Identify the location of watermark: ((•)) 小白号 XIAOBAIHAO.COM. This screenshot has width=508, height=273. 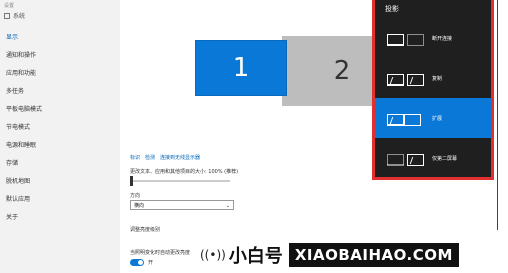
(354, 254).